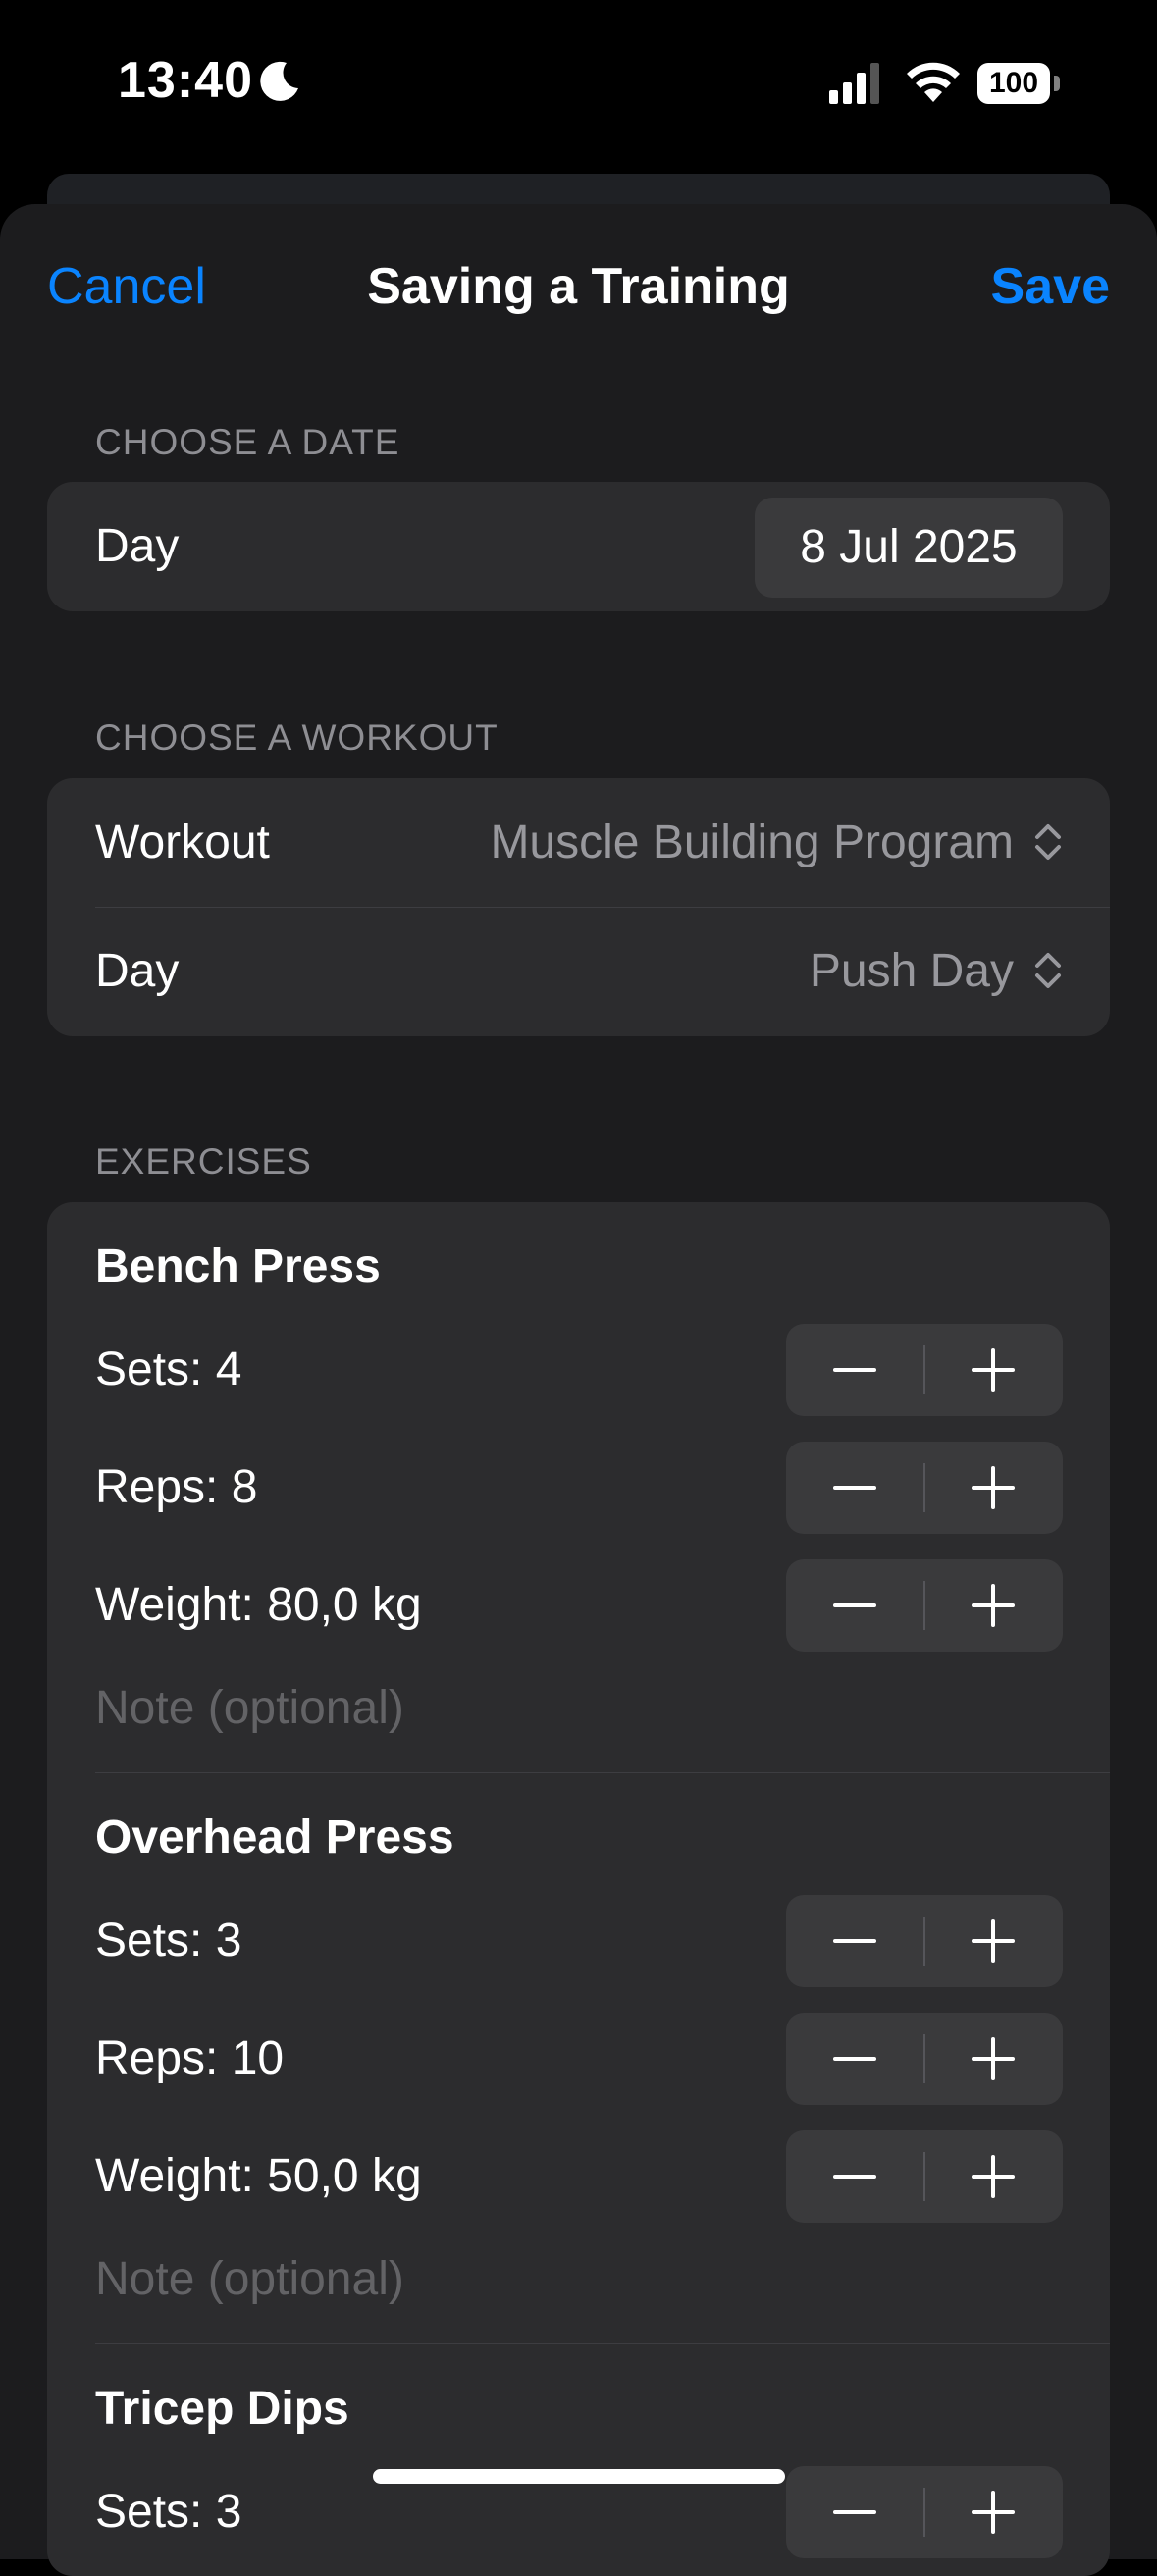 The height and width of the screenshot is (2576, 1157). What do you see at coordinates (854, 83) in the screenshot?
I see `signal-icon` at bounding box center [854, 83].